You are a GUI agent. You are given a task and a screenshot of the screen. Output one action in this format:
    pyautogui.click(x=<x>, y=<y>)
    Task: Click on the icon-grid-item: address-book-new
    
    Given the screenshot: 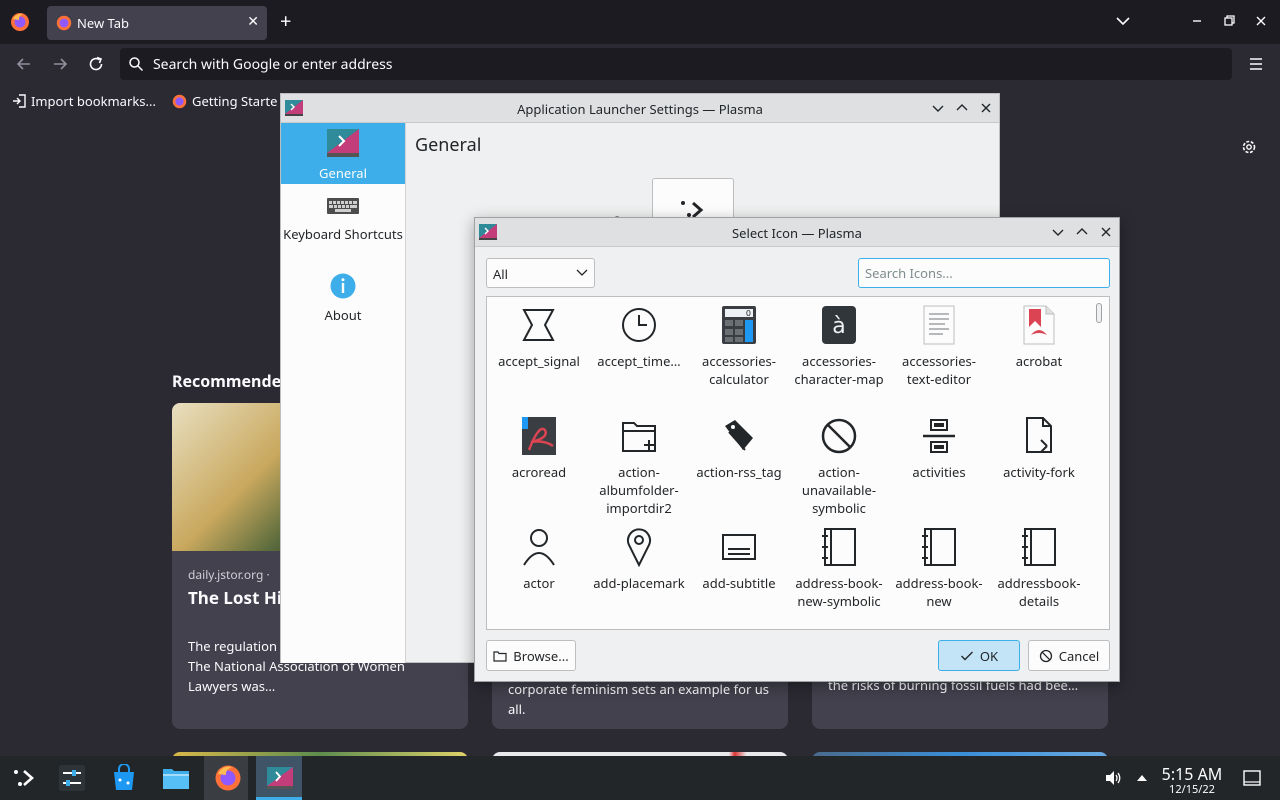 What is the action you would take?
    pyautogui.click(x=939, y=574)
    